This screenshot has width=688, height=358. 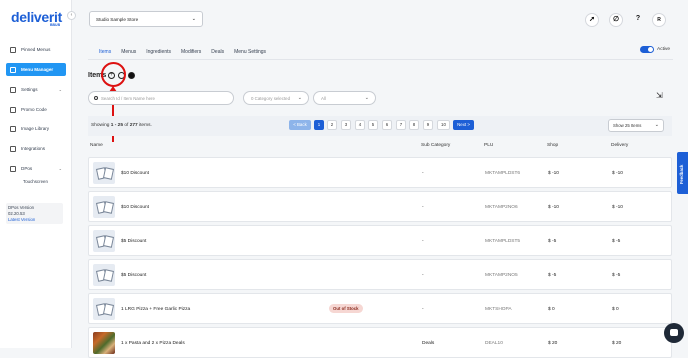 I want to click on page-button: 7, so click(x=401, y=125).